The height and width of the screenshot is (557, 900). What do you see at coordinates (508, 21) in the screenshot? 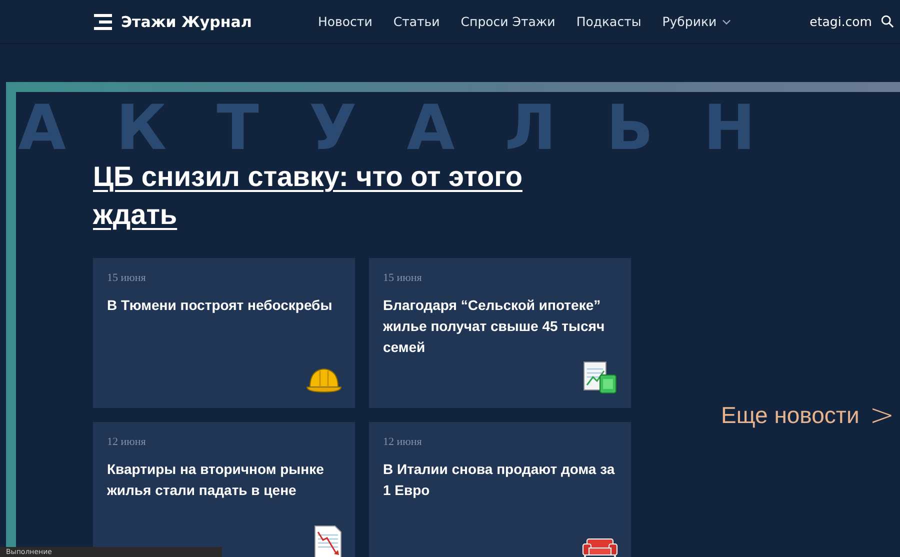
I see `nav-link: Спроси Этажи` at bounding box center [508, 21].